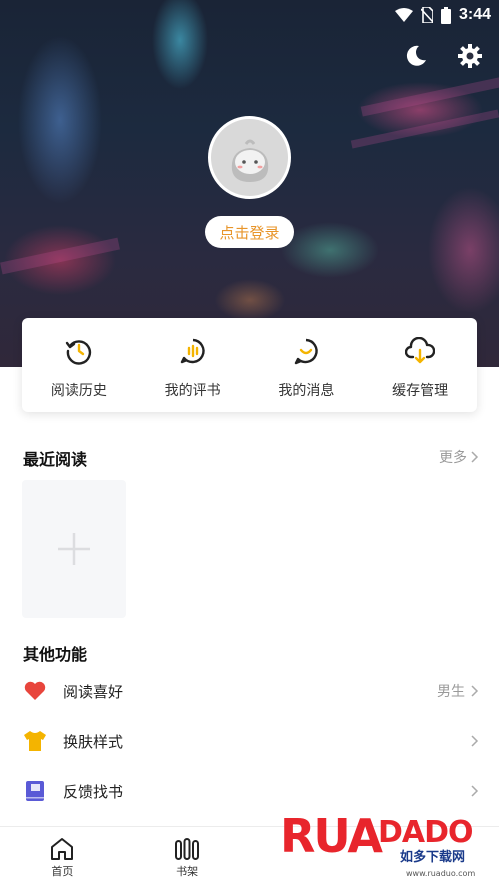  I want to click on list-item-reading-preference: 阅读喜好 男生, so click(249, 691).